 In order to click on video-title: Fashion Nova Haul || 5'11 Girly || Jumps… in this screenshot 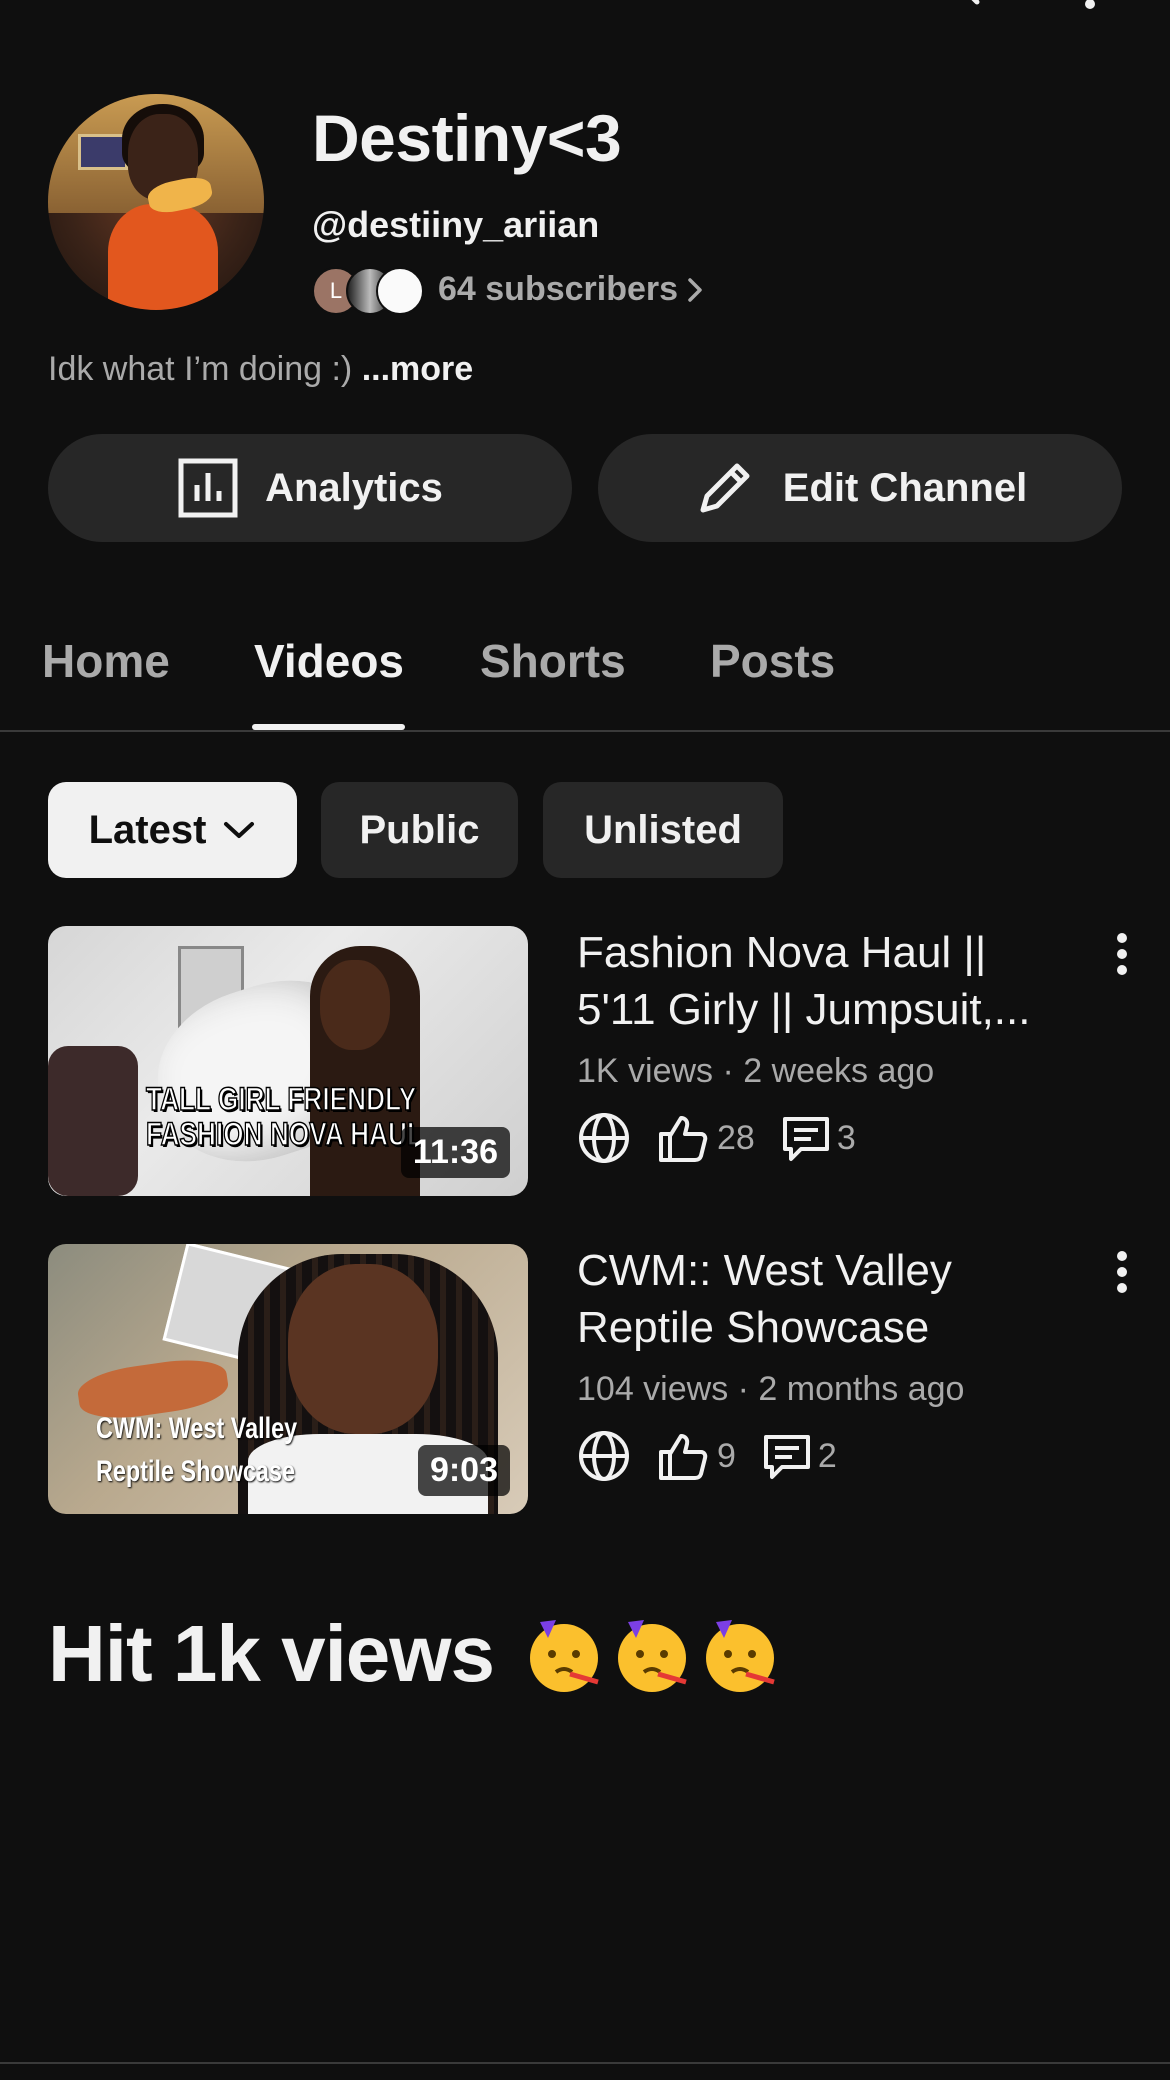, I will do `click(827, 981)`.